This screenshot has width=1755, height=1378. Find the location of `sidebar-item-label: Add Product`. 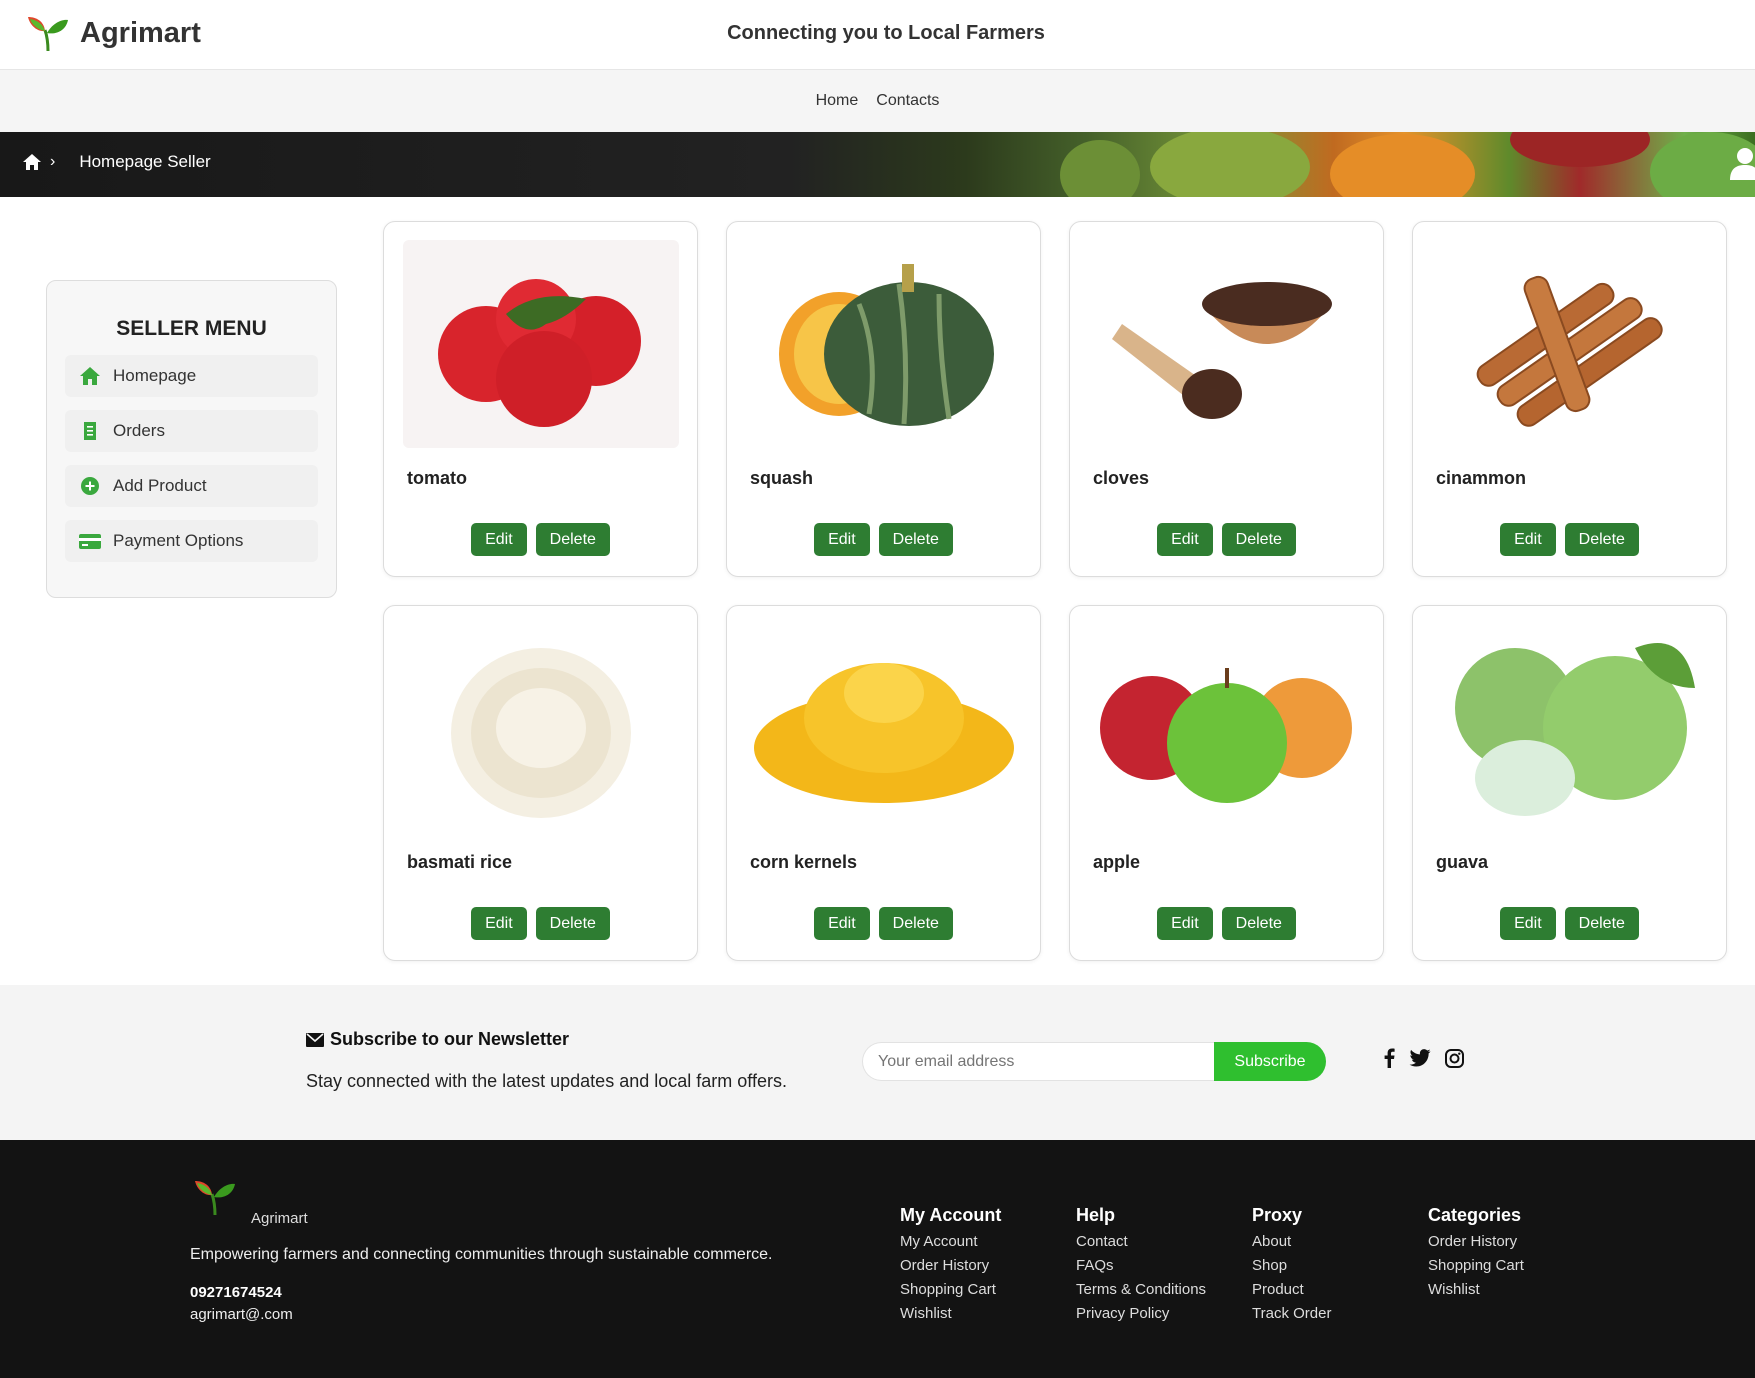

sidebar-item-label: Add Product is located at coordinates (160, 485).